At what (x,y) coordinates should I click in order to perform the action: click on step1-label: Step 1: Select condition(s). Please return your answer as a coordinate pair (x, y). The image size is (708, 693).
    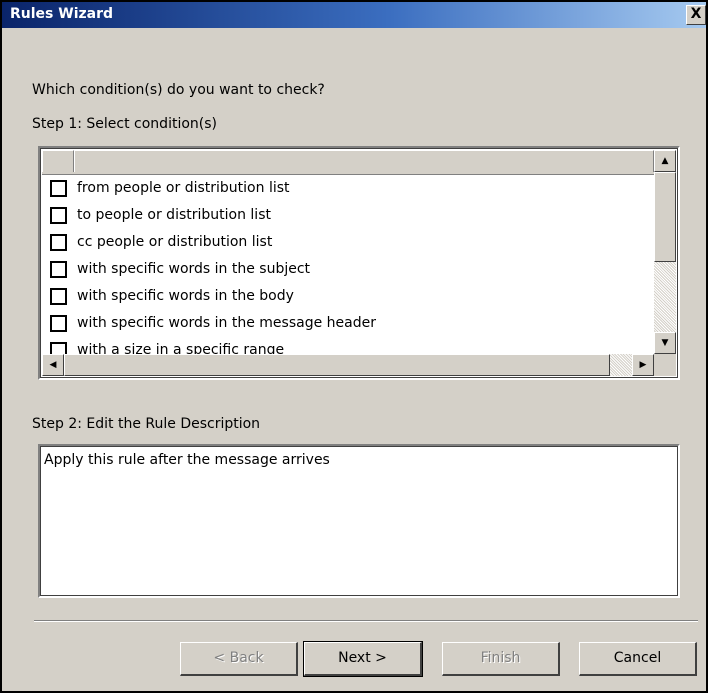
    Looking at the image, I should click on (124, 124).